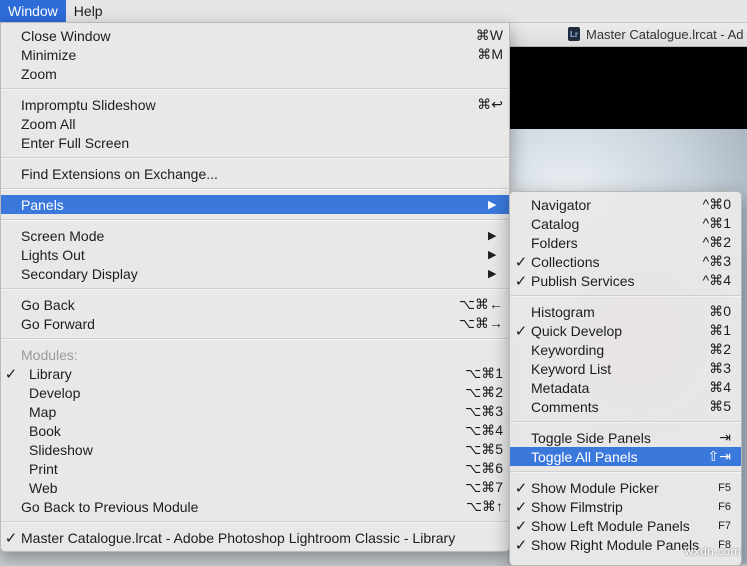 This screenshot has height=566, width=747. I want to click on keyboard-shortcut: ⇧⇥, so click(719, 456).